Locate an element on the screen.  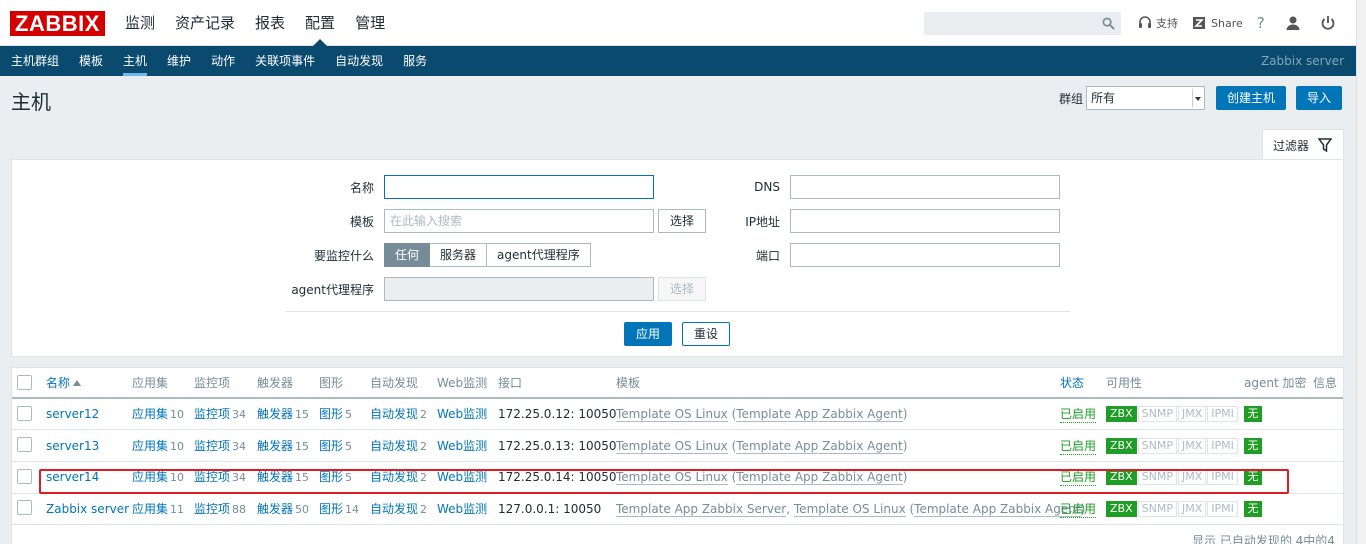
filter-monitor-segmented: 任何 服务器 agent代理程序 is located at coordinates (487, 255).